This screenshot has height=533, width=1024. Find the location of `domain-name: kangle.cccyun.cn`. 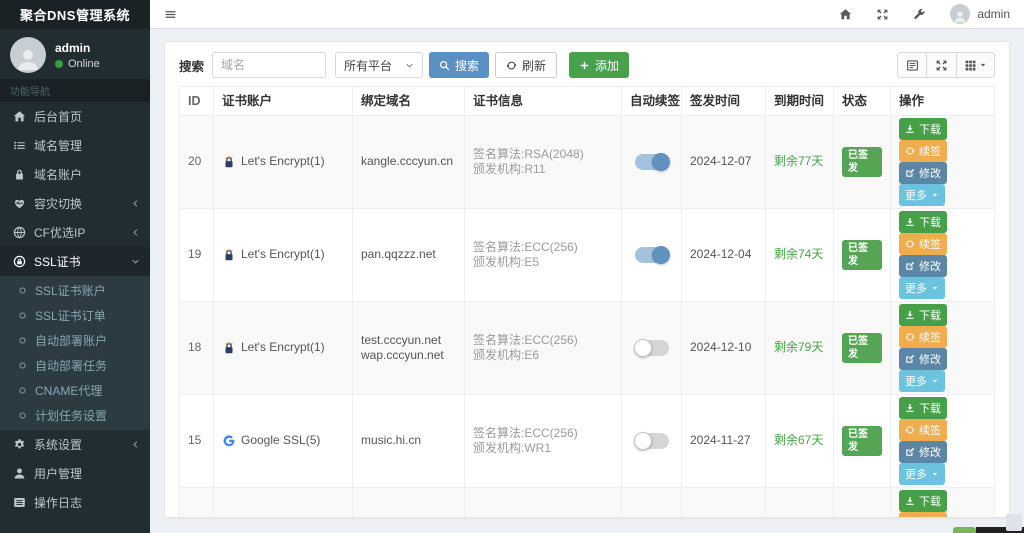

domain-name: kangle.cccyun.cn is located at coordinates (407, 161).